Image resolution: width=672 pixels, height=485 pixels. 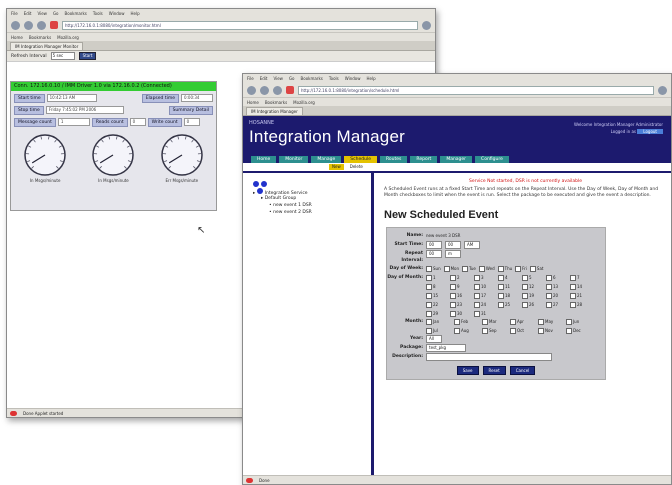 I want to click on checkbox-option: 3, so click(x=485, y=277).